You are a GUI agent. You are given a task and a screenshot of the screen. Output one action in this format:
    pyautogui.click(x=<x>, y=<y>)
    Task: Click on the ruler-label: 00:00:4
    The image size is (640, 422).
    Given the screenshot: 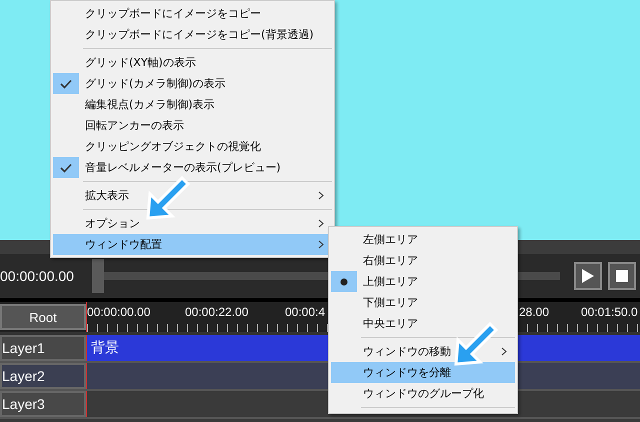 What is the action you would take?
    pyautogui.click(x=305, y=312)
    